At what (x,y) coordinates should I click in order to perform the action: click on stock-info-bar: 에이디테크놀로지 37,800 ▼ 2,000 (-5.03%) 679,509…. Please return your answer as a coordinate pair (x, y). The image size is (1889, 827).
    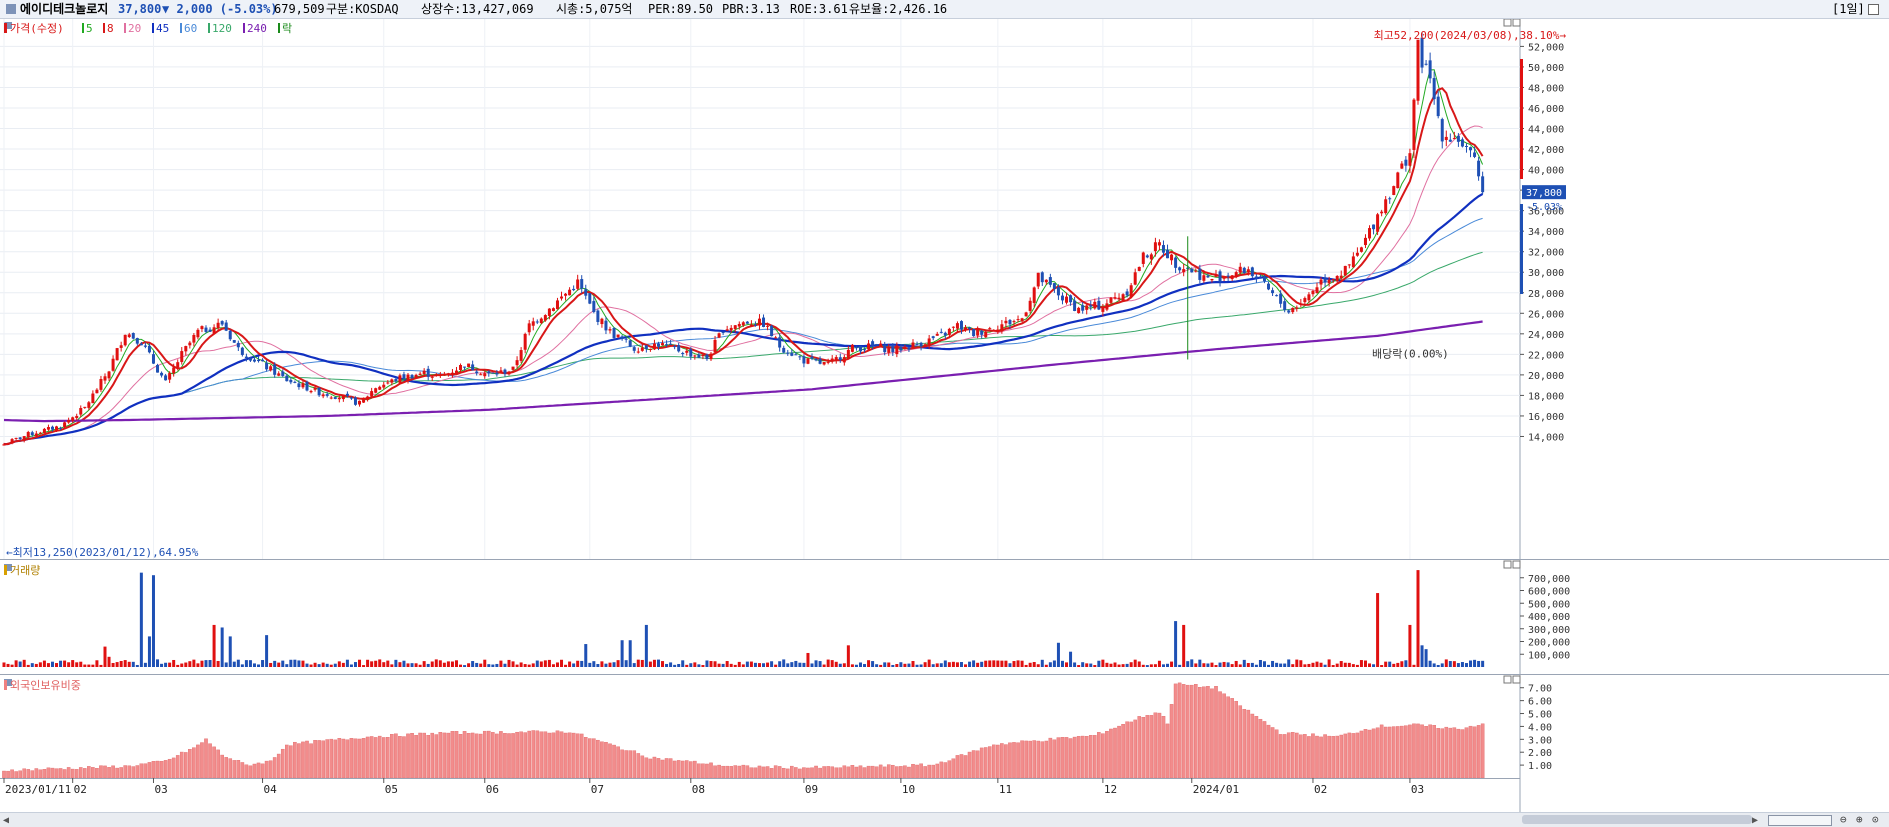
    Looking at the image, I should click on (944, 9).